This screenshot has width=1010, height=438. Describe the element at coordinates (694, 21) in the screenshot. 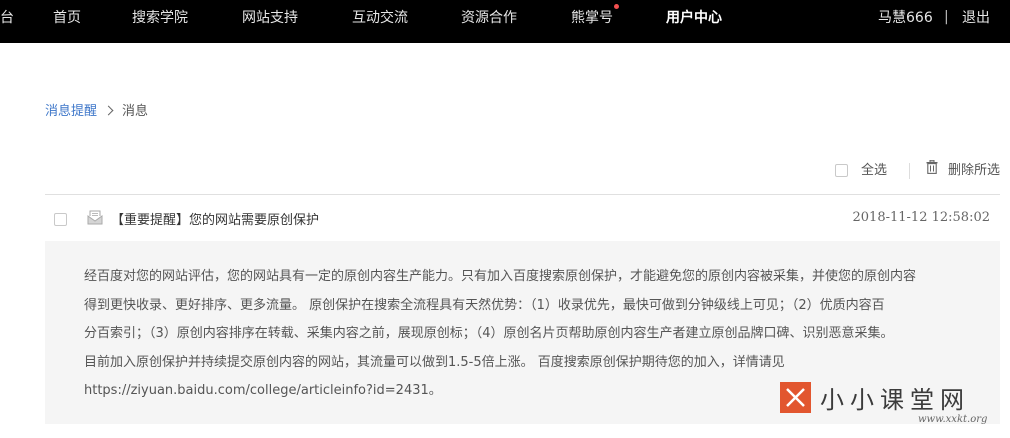

I see `nav-item-user-center: 用户中心` at that location.